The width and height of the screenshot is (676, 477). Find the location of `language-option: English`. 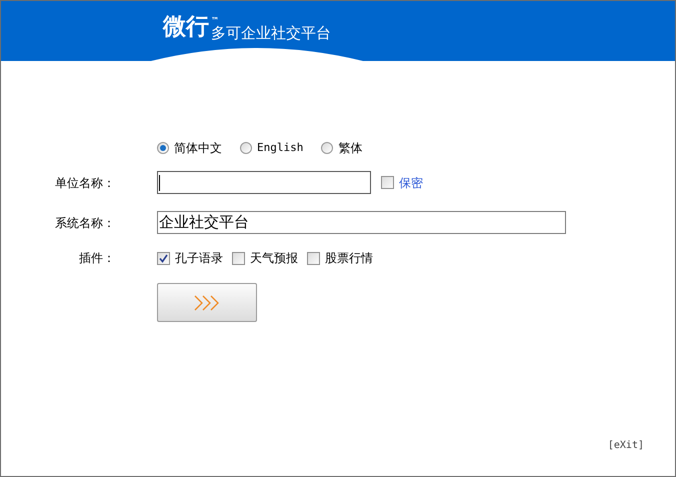

language-option: English is located at coordinates (280, 148).